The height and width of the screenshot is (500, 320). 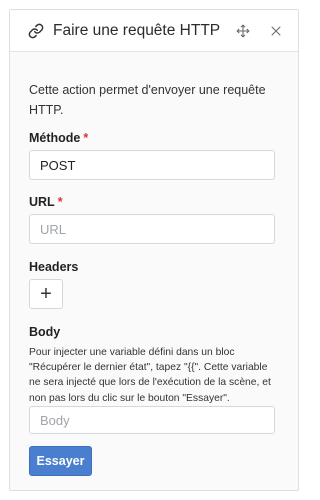 What do you see at coordinates (152, 229) in the screenshot?
I see `url-input` at bounding box center [152, 229].